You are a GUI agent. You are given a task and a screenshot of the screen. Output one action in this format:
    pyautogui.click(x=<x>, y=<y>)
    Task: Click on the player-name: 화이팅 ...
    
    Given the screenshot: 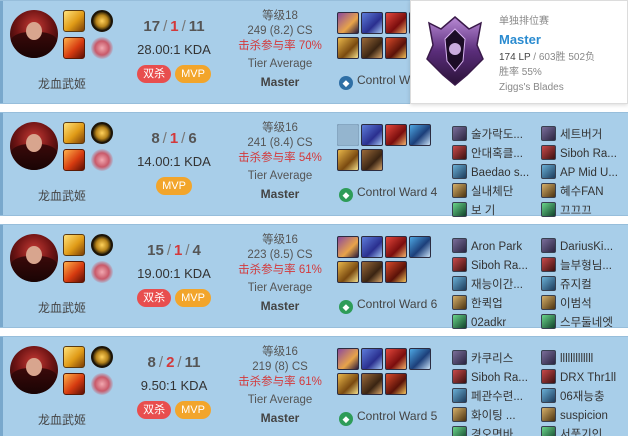 What is the action you would take?
    pyautogui.click(x=493, y=416)
    